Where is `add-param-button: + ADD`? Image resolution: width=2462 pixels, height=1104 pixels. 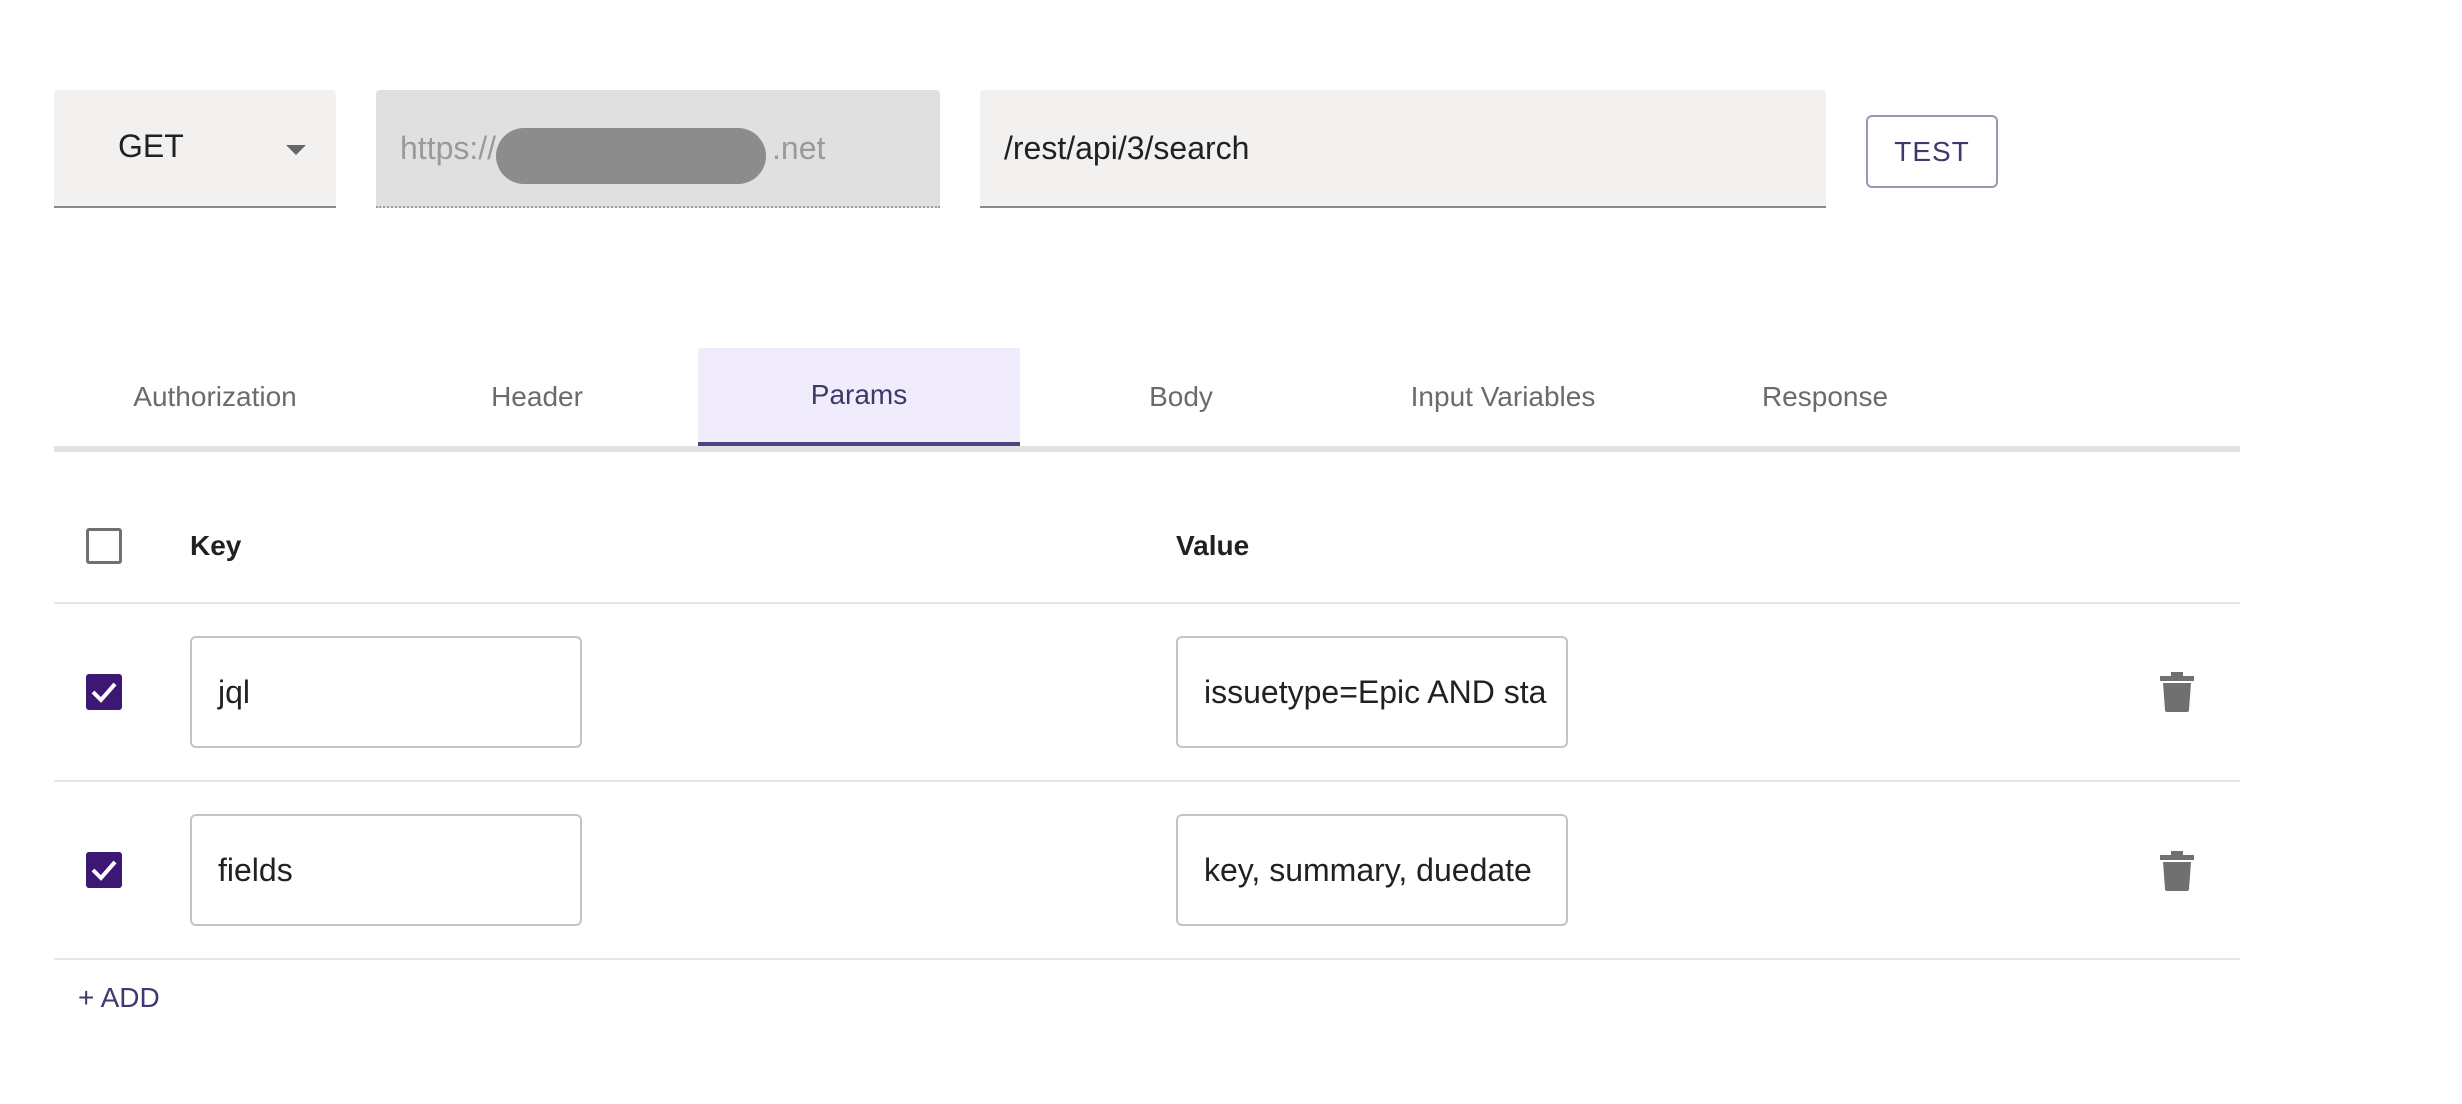
add-param-button: + ADD is located at coordinates (119, 998).